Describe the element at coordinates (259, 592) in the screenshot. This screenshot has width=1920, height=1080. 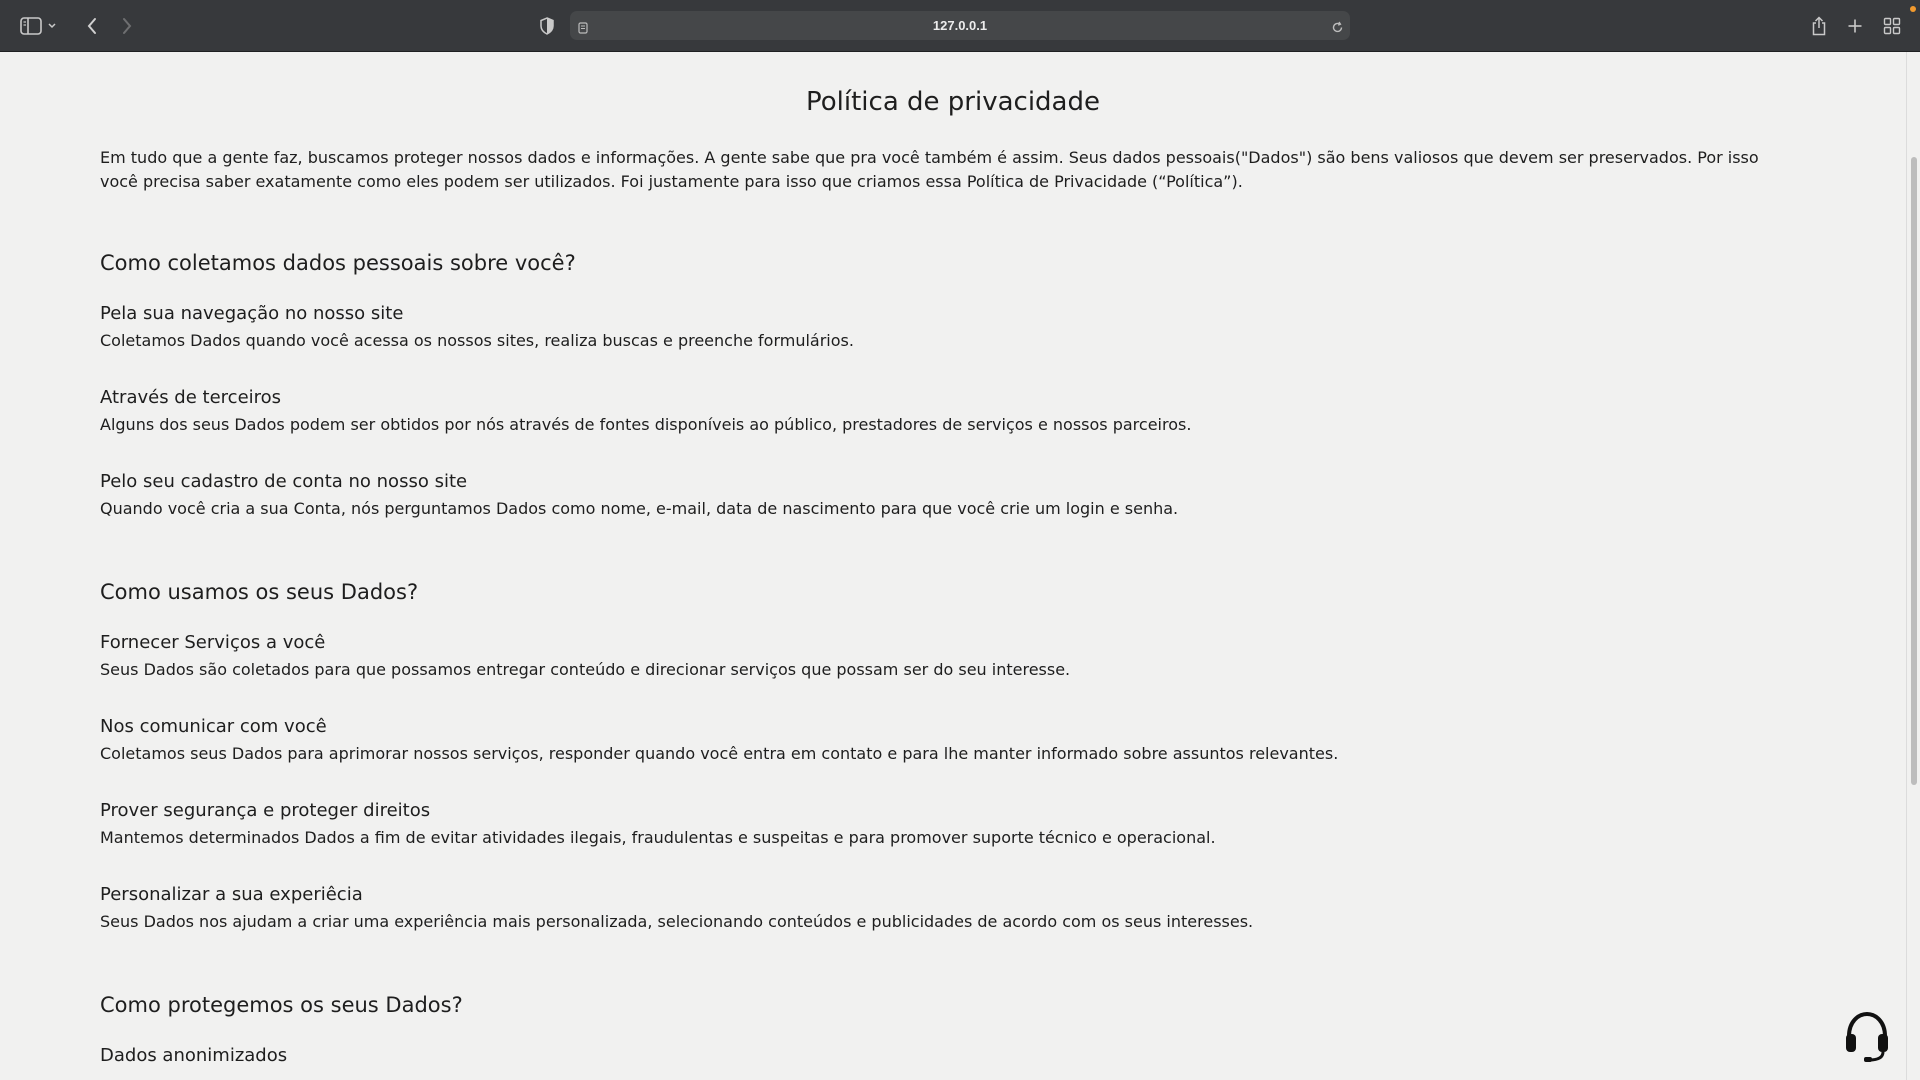
I see `section-title-usage: Como usamos os seus Dados?` at that location.